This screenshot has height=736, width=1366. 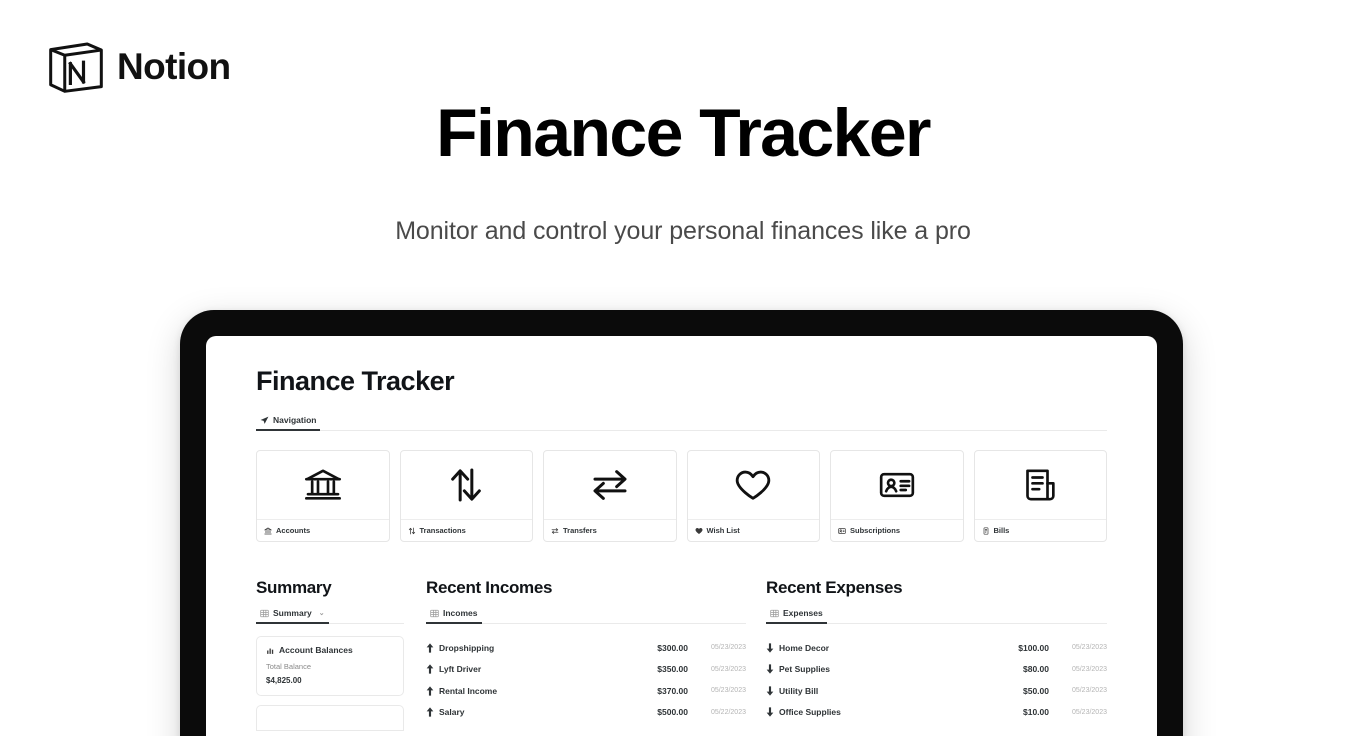 I want to click on tab-expenses: Expenses, so click(x=796, y=616).